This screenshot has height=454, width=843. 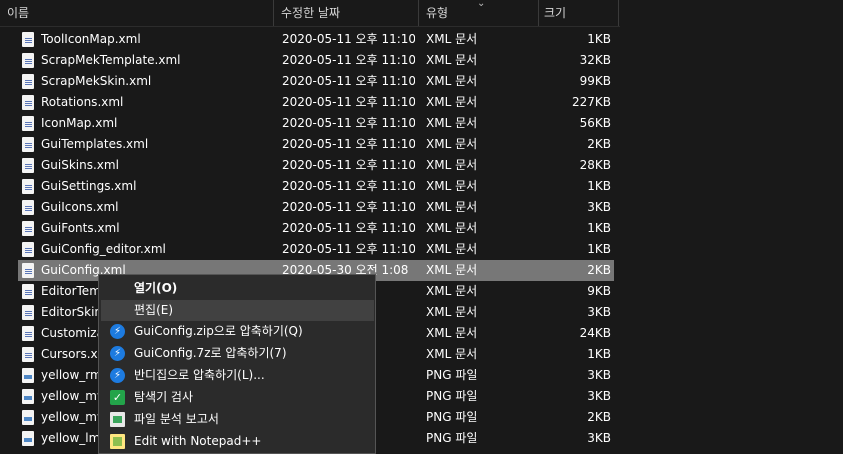 I want to click on file-name: GuiConfig_editor.xml, so click(x=103, y=249).